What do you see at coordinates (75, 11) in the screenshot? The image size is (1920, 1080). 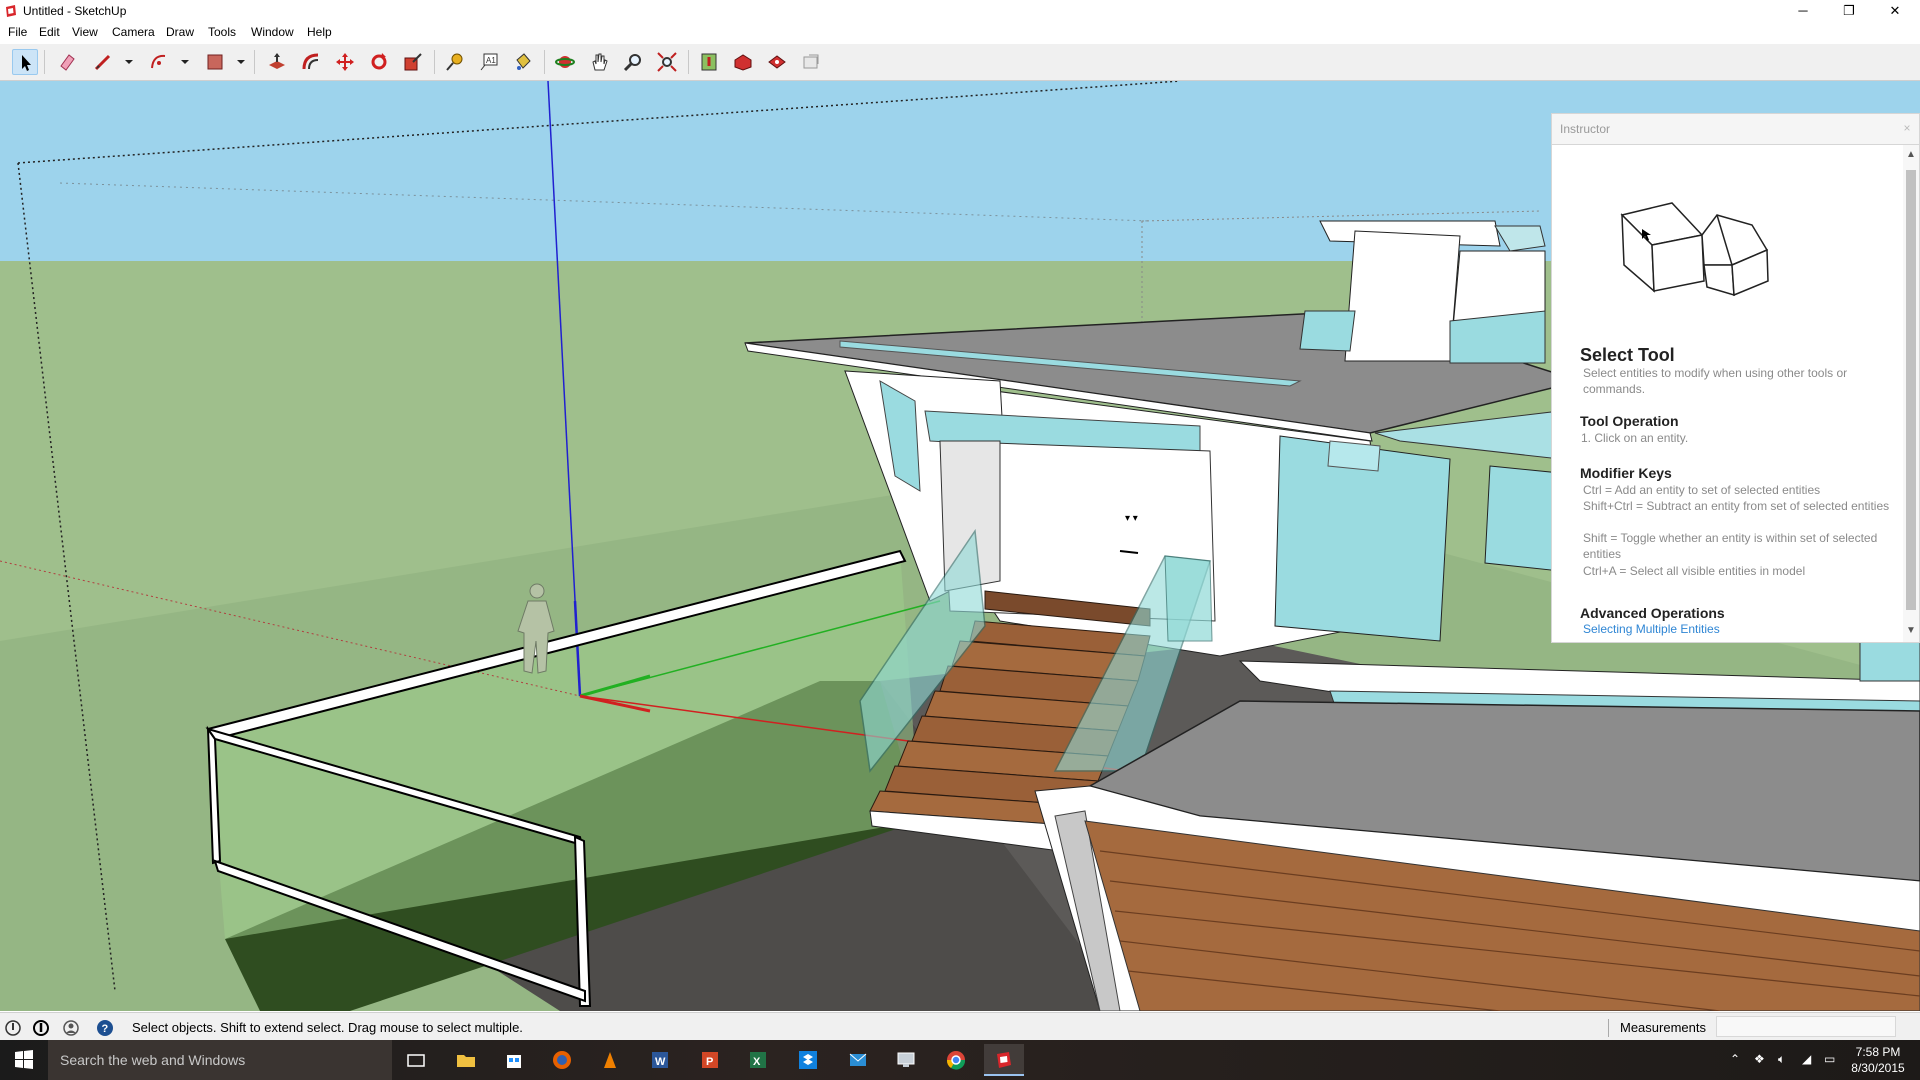 I see `window-title: Untitled - SketchUp` at bounding box center [75, 11].